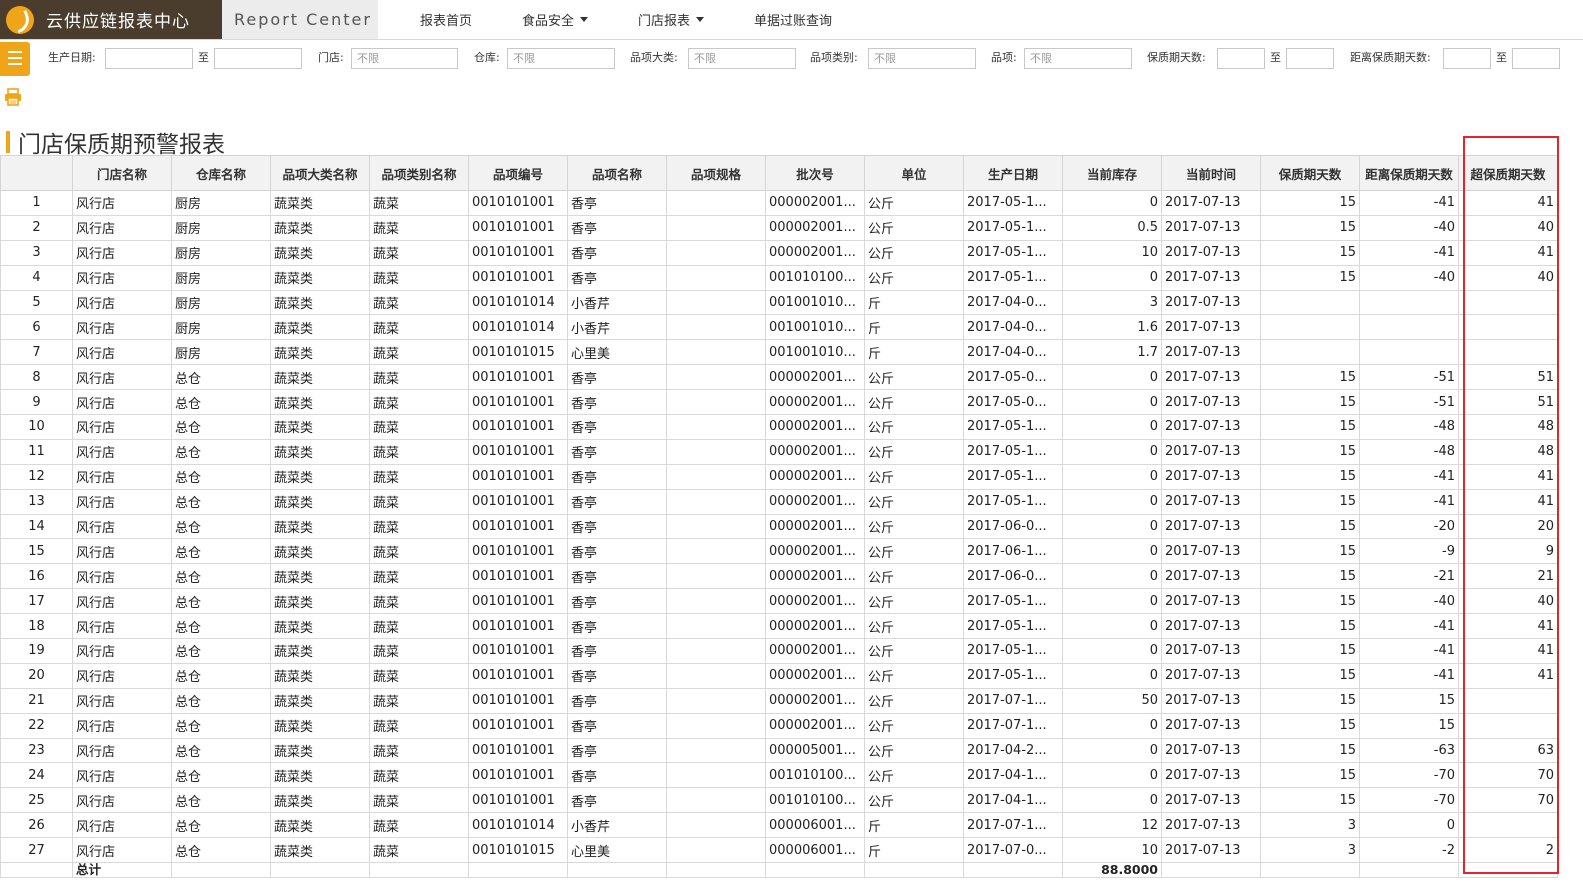 The height and width of the screenshot is (888, 1583). I want to click on column-header: 距离保质期天数, so click(1409, 173).